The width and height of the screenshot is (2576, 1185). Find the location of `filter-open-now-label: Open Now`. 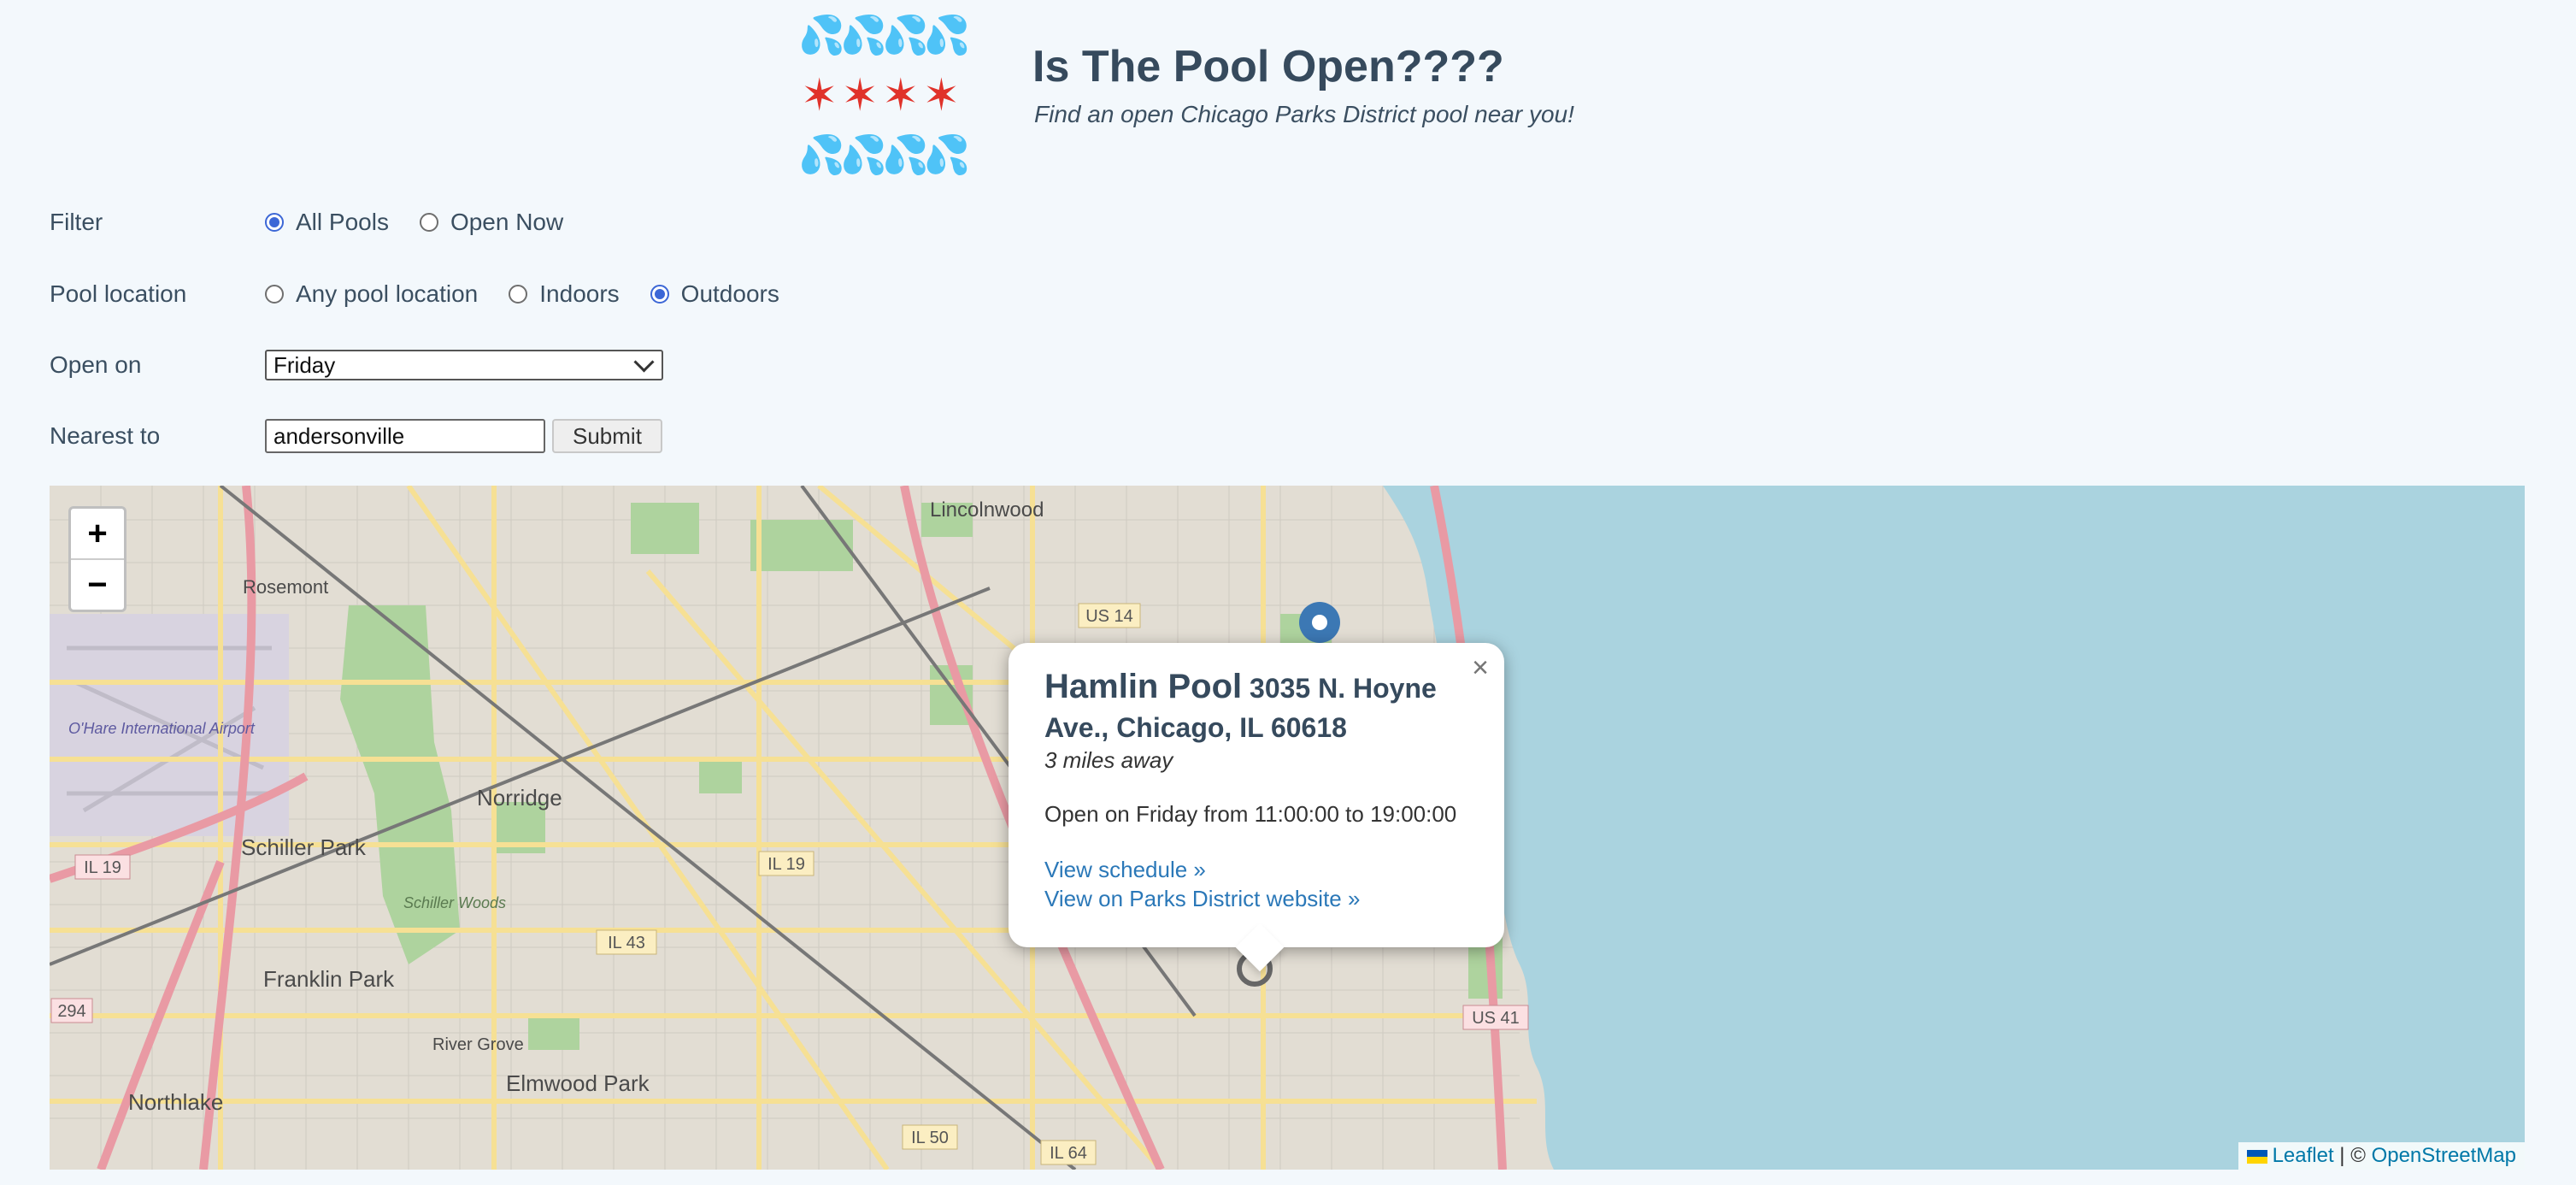

filter-open-now-label: Open Now is located at coordinates (507, 222).